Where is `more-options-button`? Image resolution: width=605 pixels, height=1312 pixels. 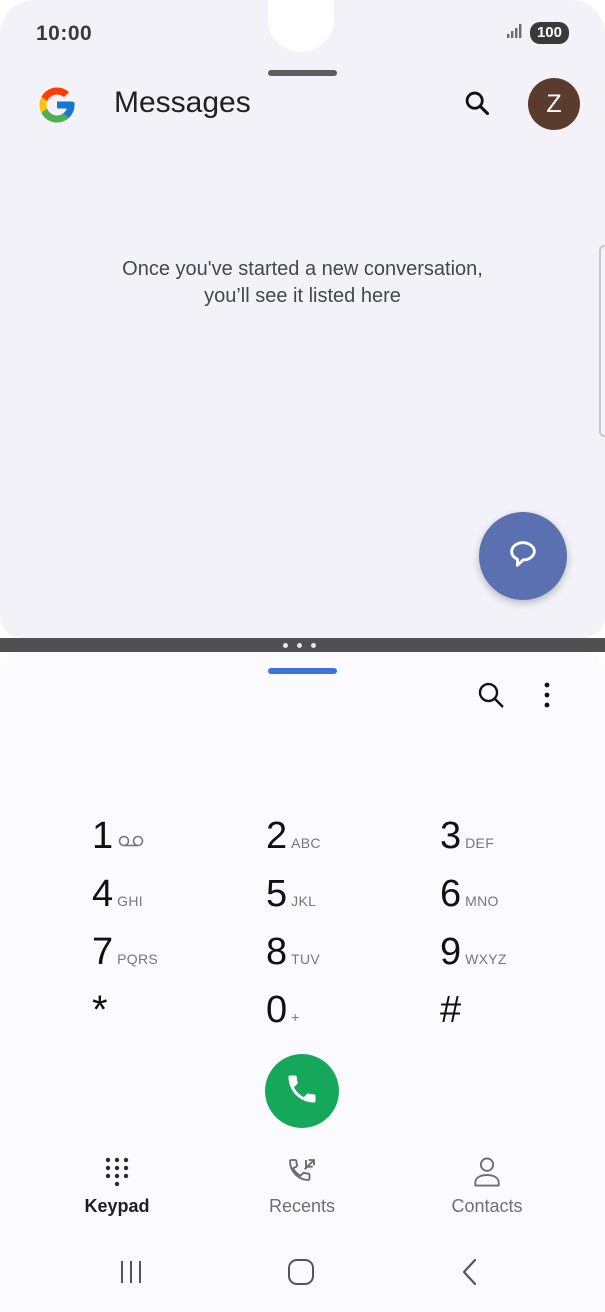
more-options-button is located at coordinates (547, 697).